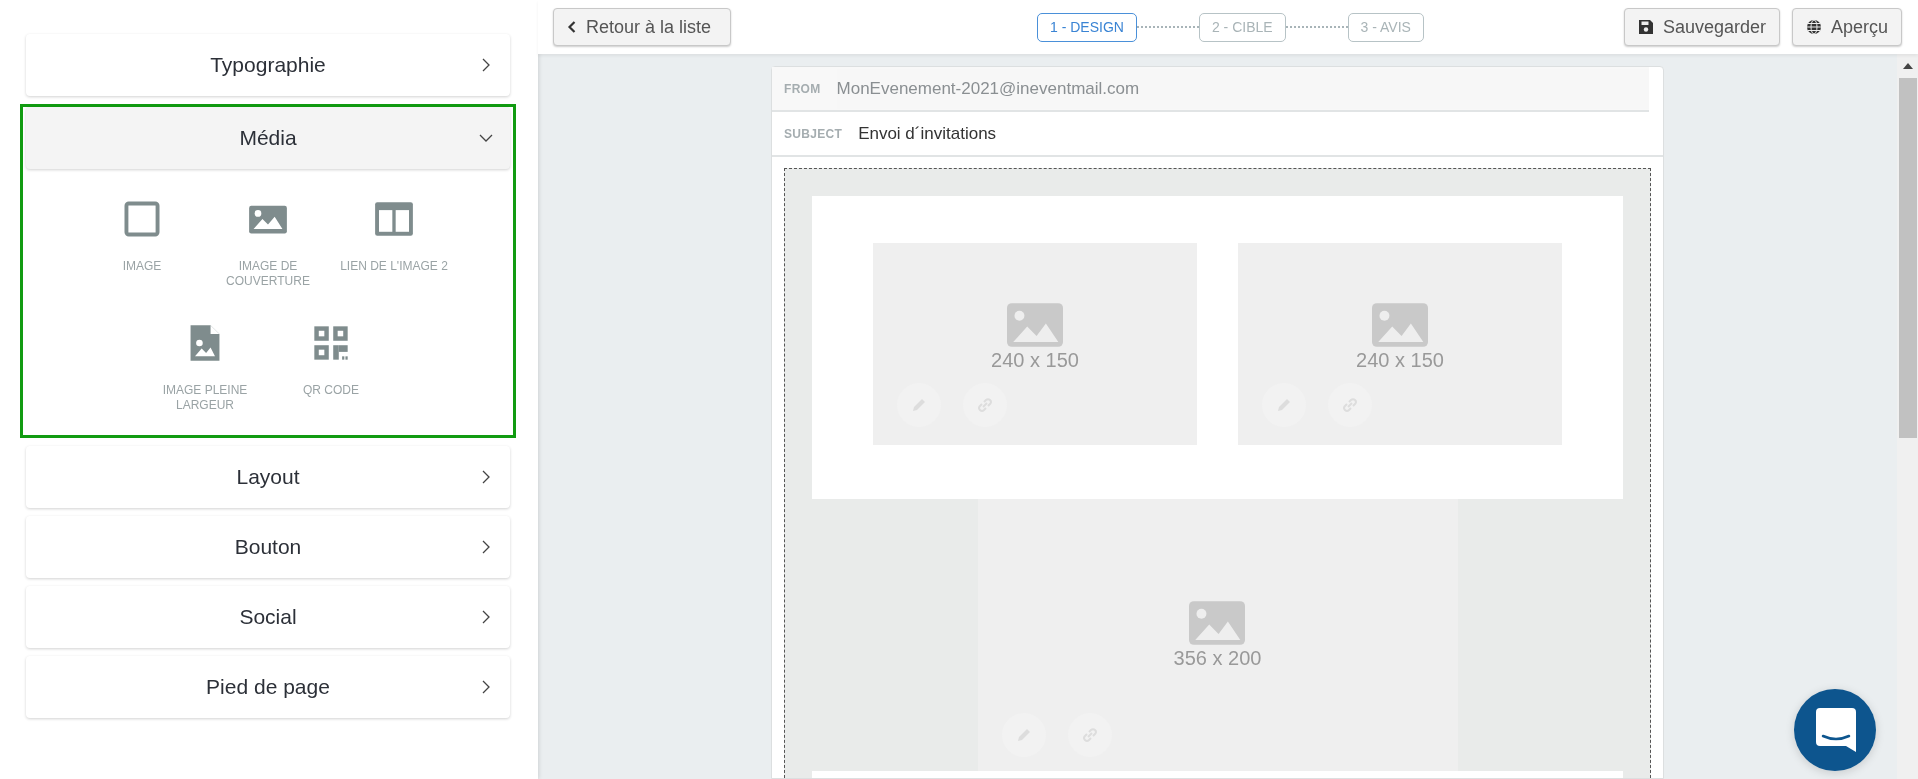 The width and height of the screenshot is (1918, 779). I want to click on square-icon, so click(142, 219).